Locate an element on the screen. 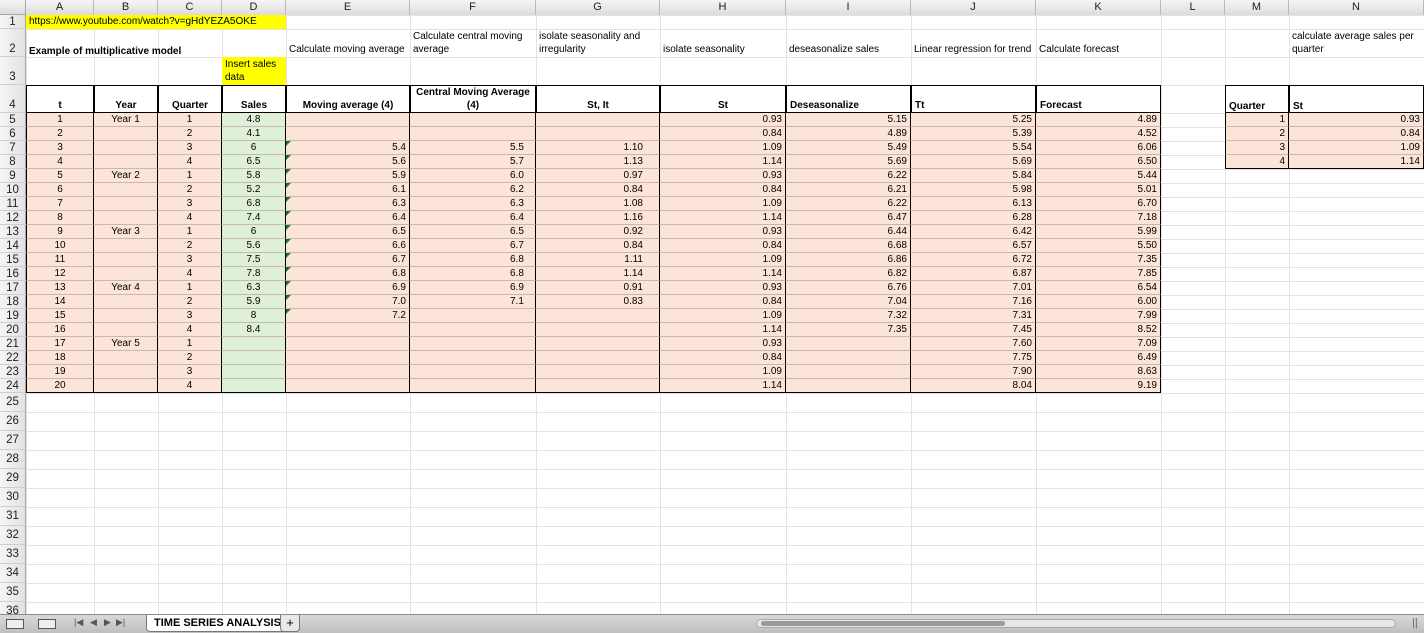  data-cell: 4.52 is located at coordinates (1098, 134).